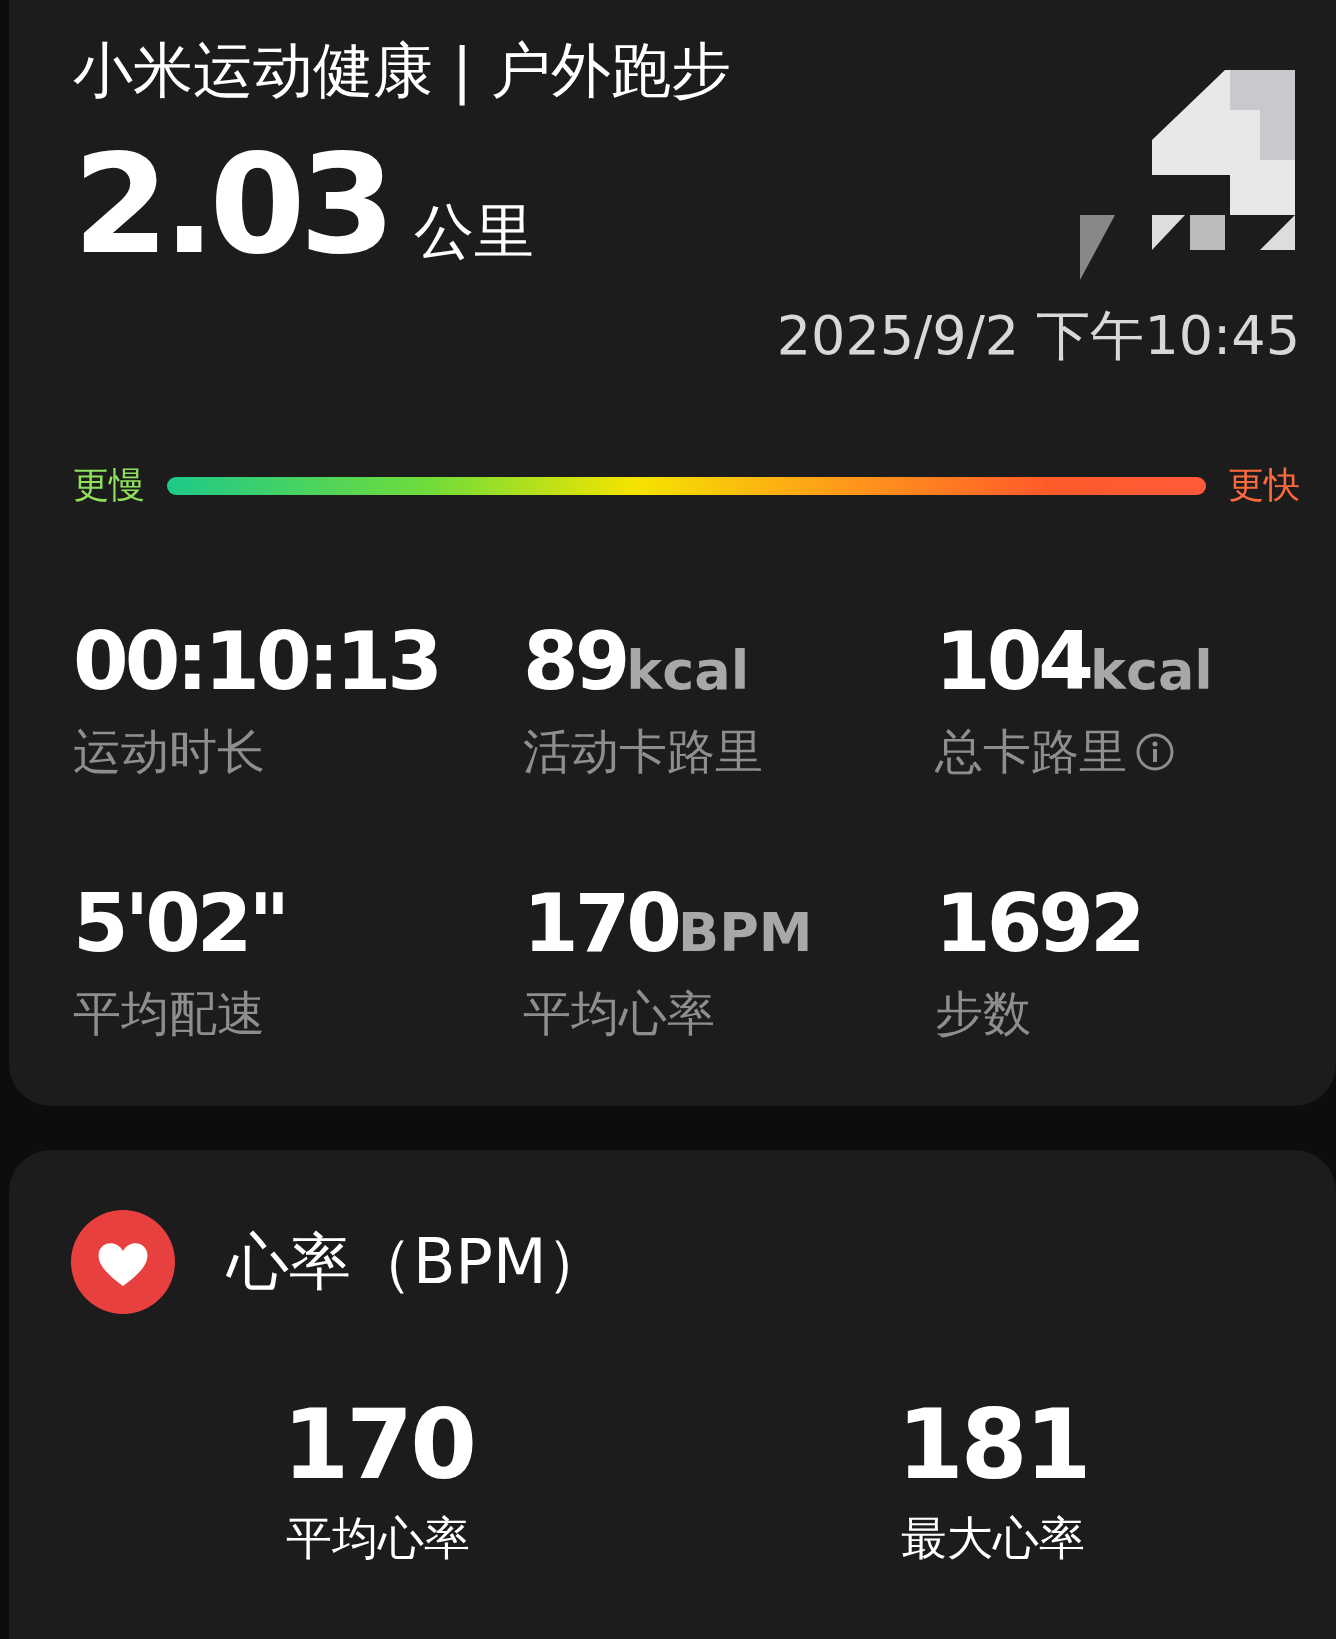  Describe the element at coordinates (109, 485) in the screenshot. I see `slow-label: 更慢` at that location.